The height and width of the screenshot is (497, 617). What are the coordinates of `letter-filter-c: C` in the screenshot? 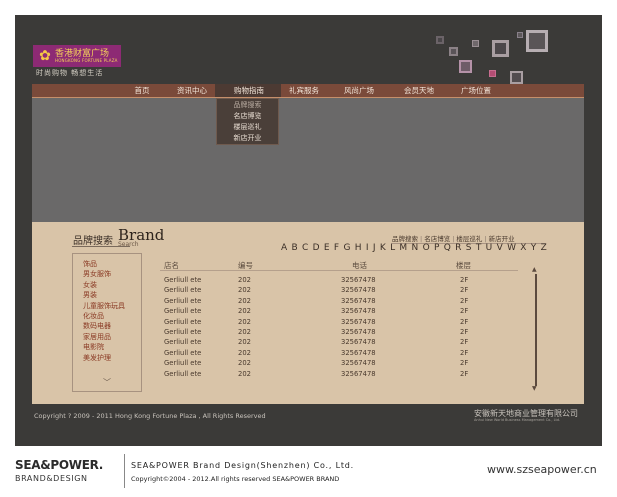 It's located at (305, 249).